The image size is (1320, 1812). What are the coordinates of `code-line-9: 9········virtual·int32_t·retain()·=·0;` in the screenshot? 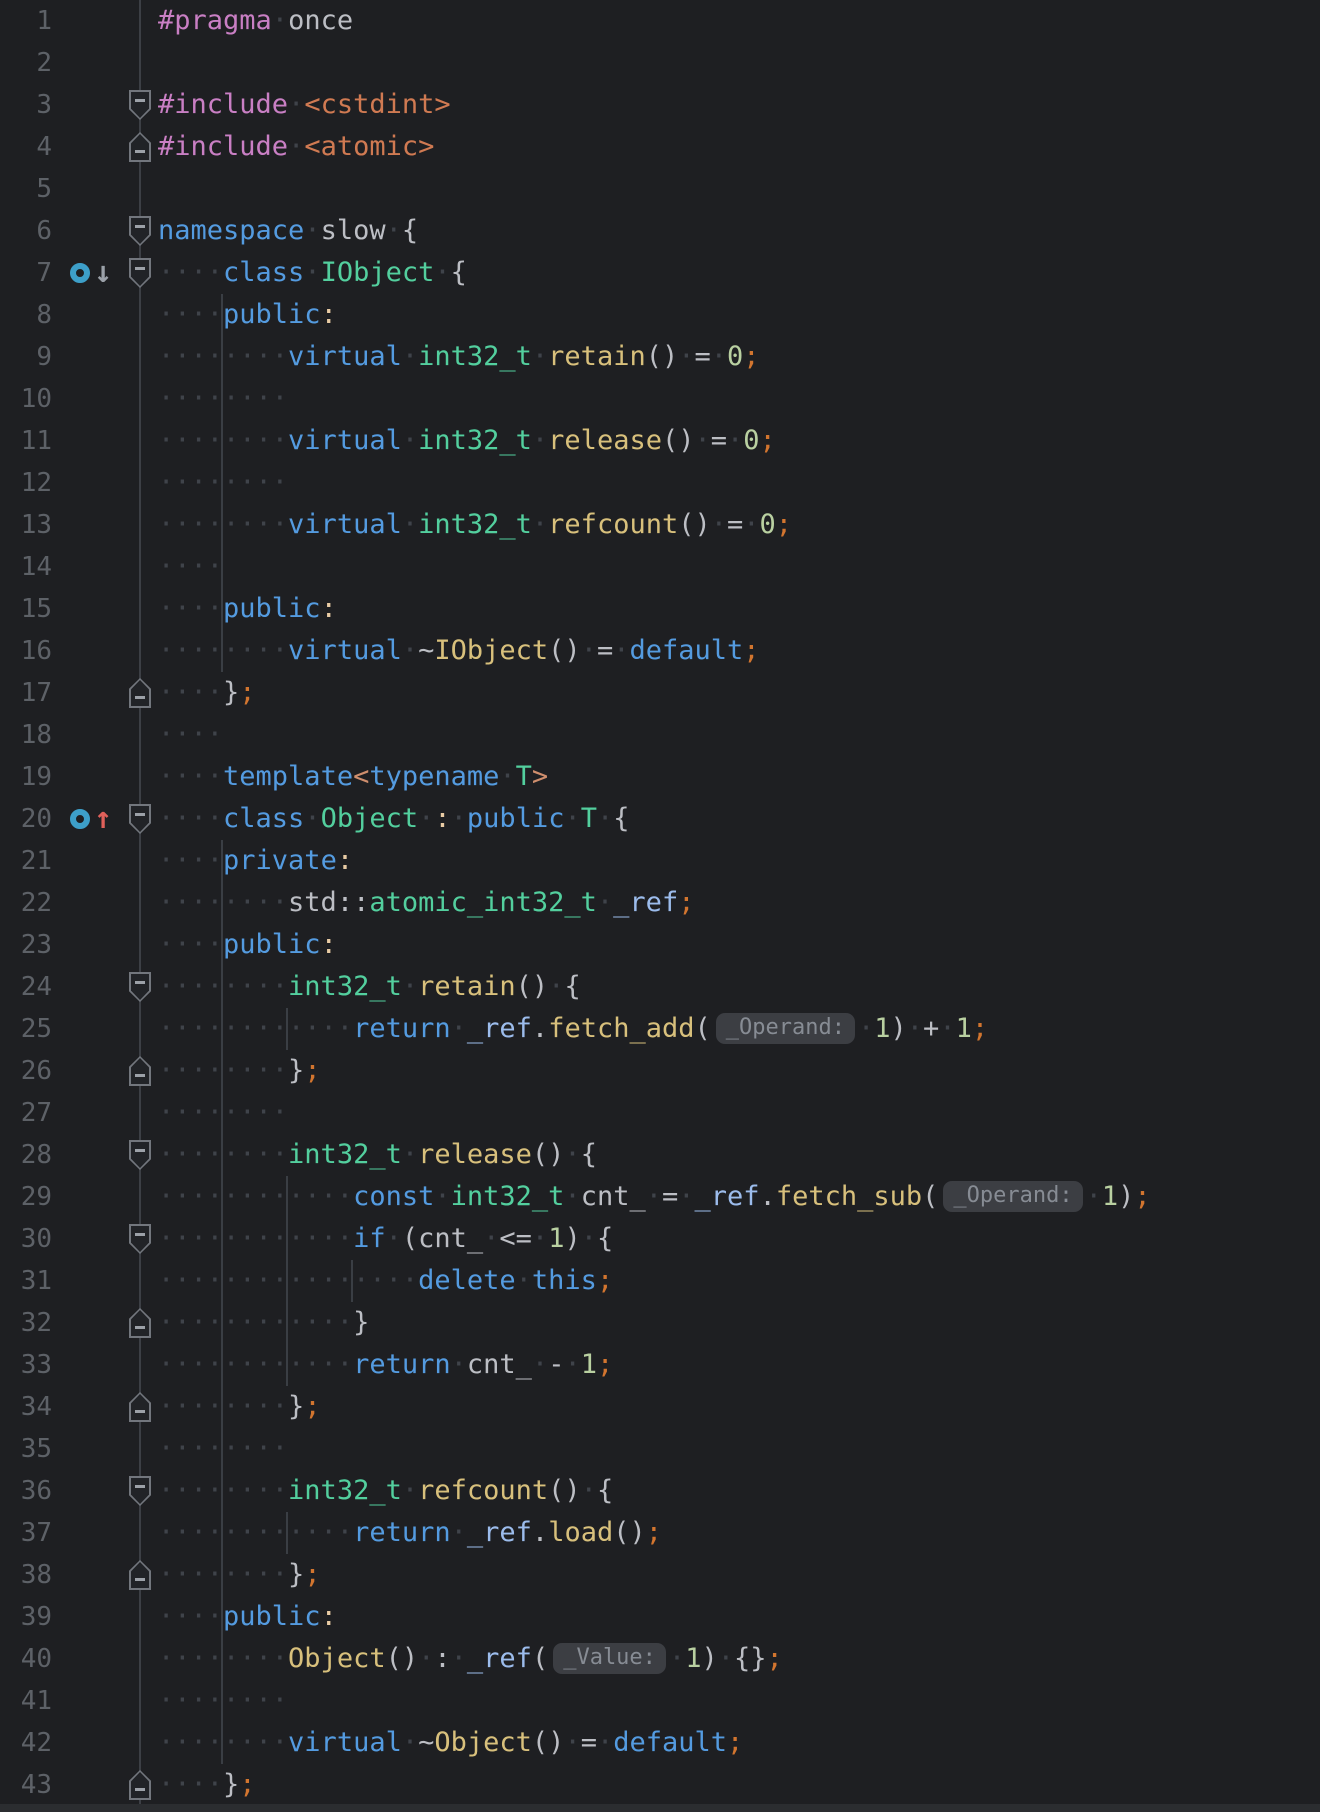 It's located at (660, 357).